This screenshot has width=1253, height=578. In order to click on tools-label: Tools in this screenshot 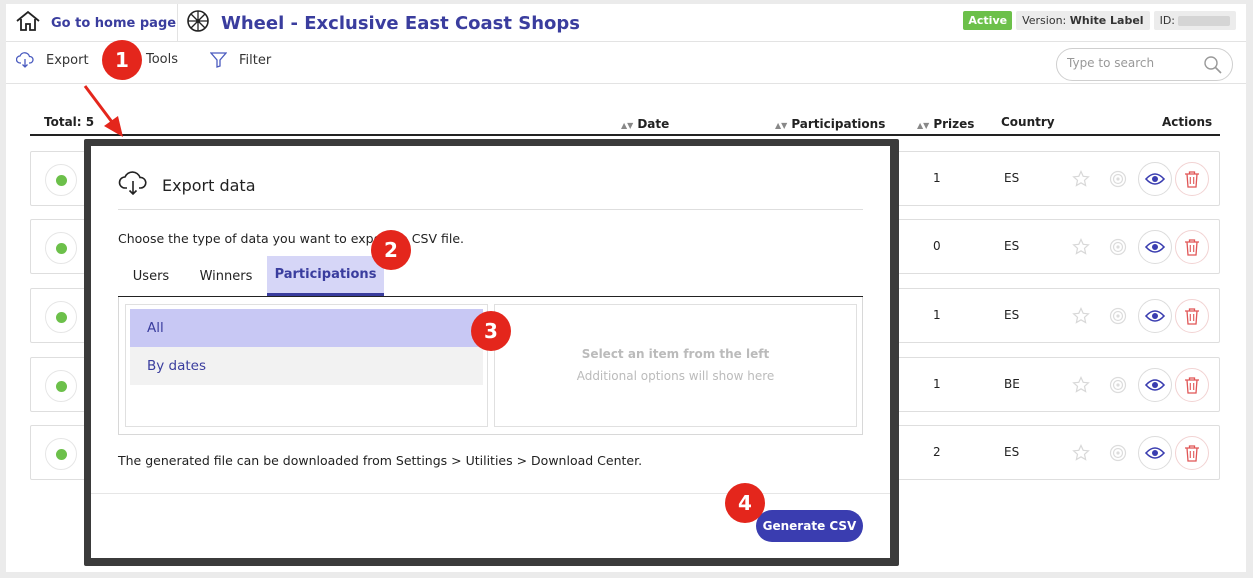, I will do `click(162, 59)`.